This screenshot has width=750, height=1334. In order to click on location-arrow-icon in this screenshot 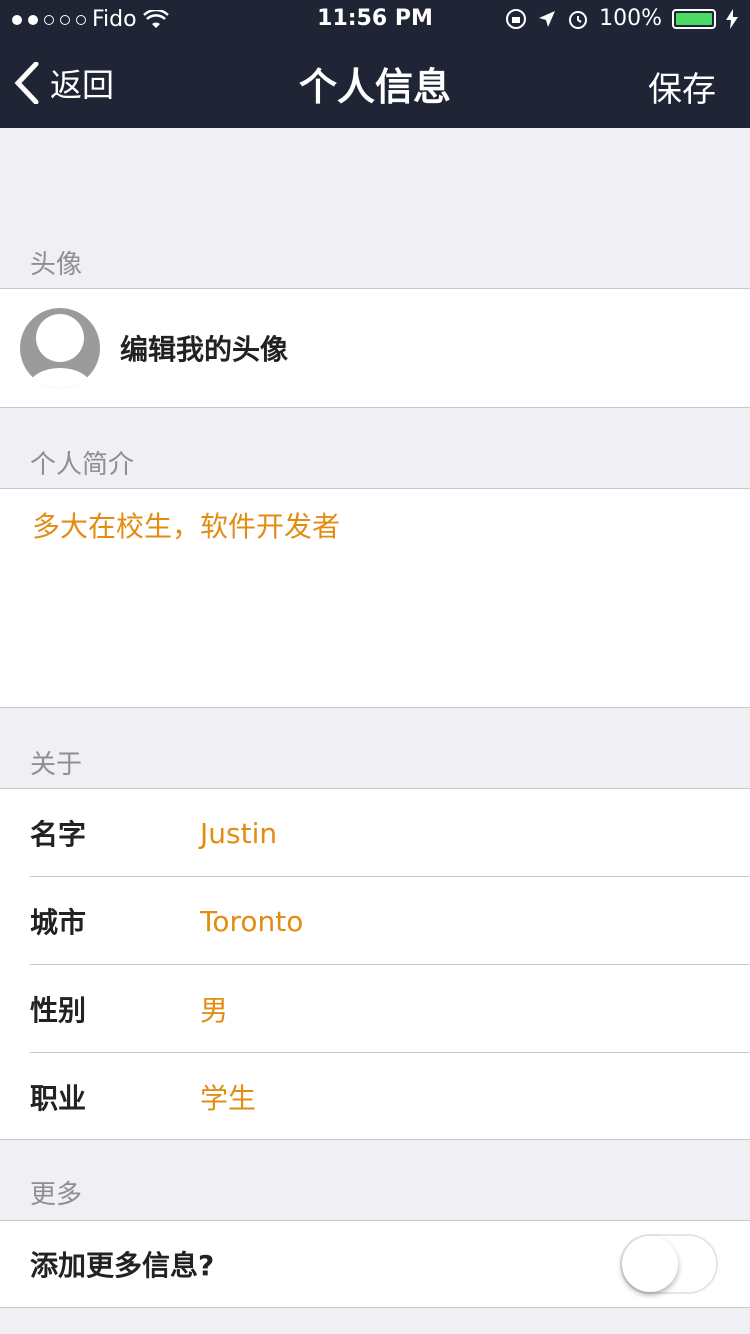, I will do `click(547, 18)`.